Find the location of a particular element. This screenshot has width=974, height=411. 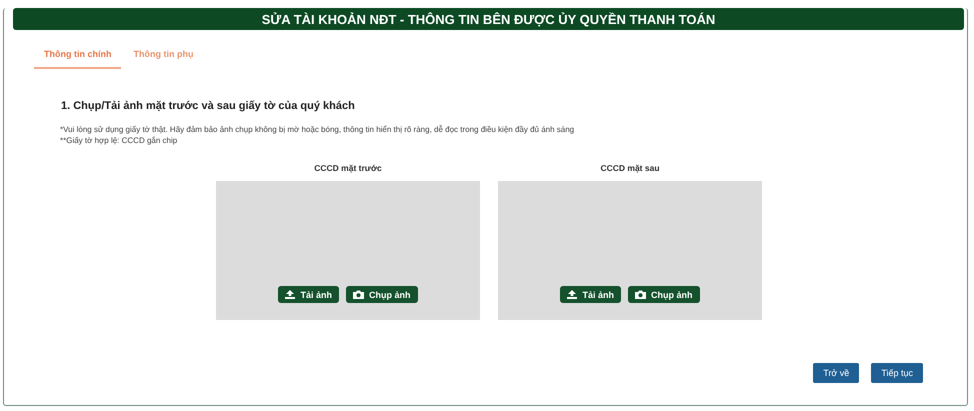

page-title: SỬA TÀI KHOẢN NĐT - THÔNG TIN BÊN ĐƯỢC ỦY QUYỀN THANH TOÁN is located at coordinates (488, 19).